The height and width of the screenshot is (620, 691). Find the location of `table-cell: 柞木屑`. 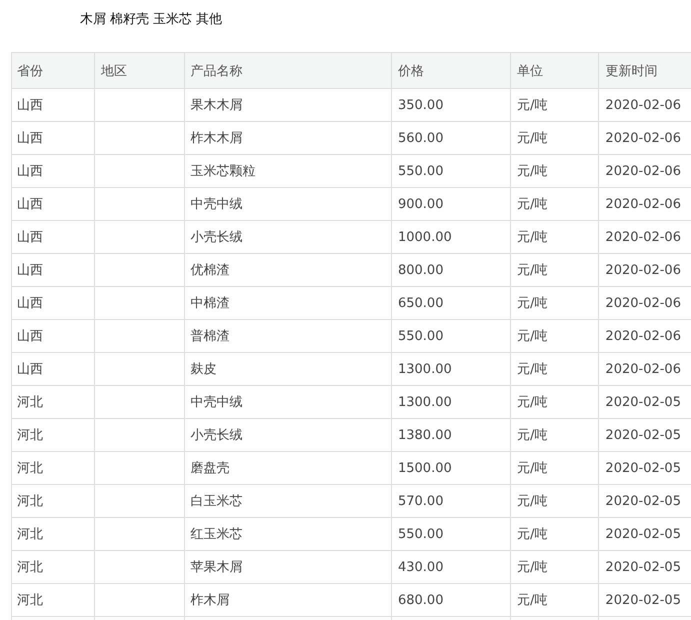

table-cell: 柞木屑 is located at coordinates (288, 600).